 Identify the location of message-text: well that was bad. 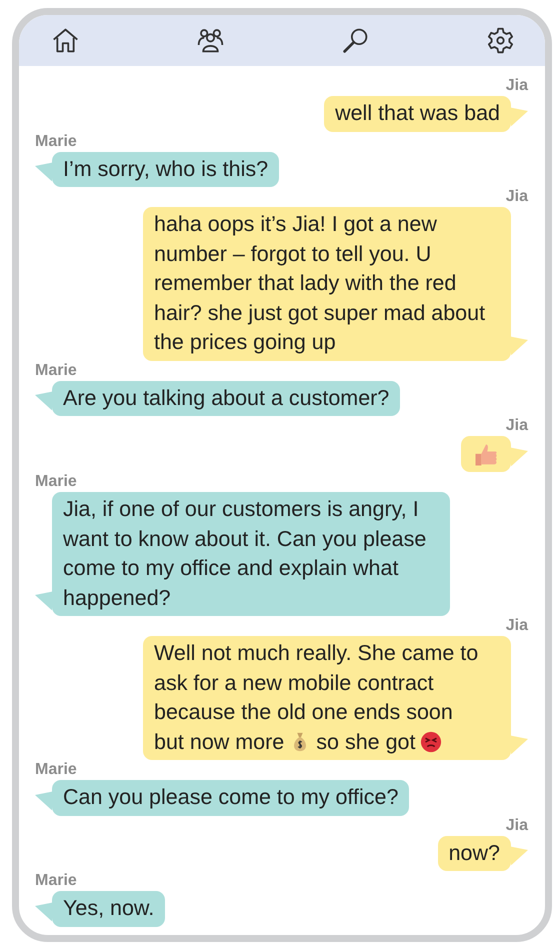
(417, 113).